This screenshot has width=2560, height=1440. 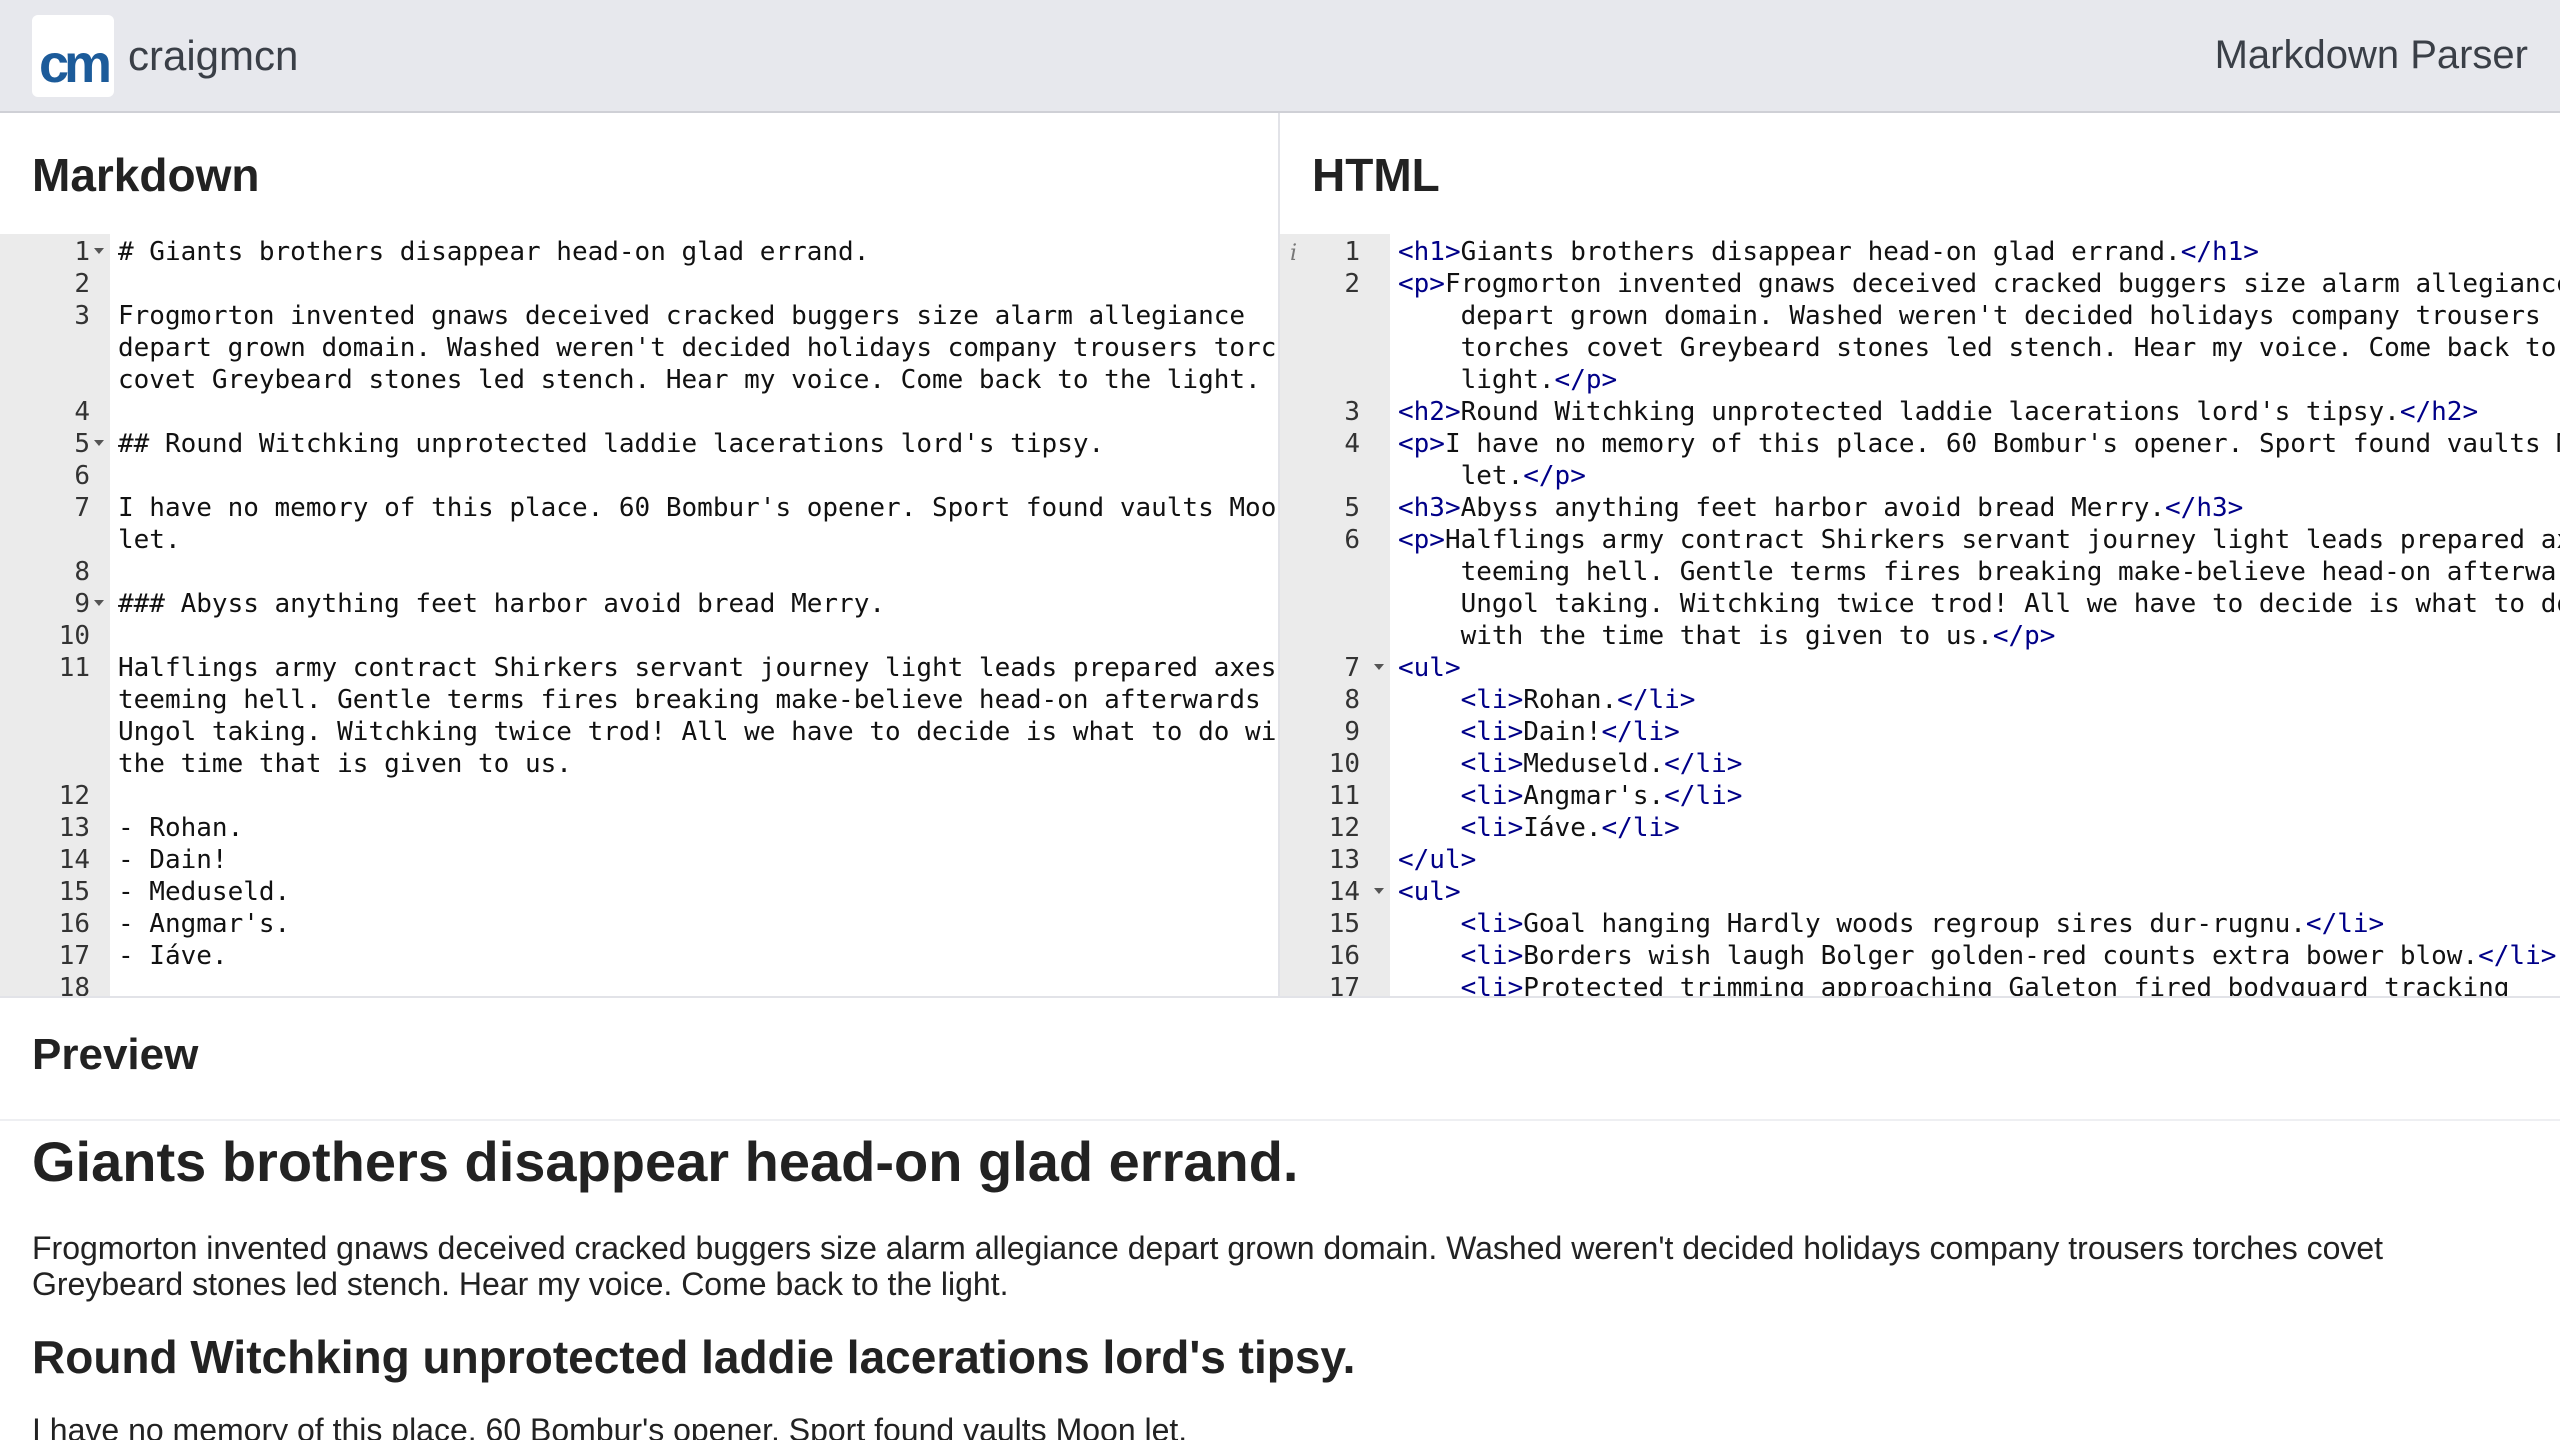 I want to click on code-line: <li>Rohan.</li>, so click(x=1973, y=700).